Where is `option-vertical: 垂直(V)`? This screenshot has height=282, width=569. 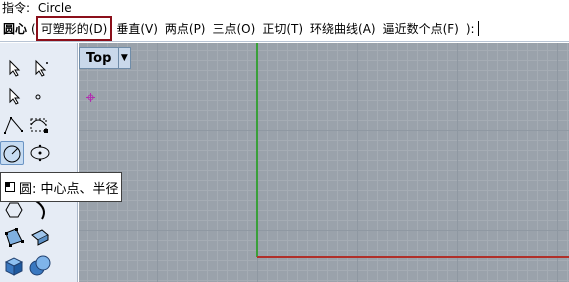
option-vertical: 垂直(V) is located at coordinates (137, 28).